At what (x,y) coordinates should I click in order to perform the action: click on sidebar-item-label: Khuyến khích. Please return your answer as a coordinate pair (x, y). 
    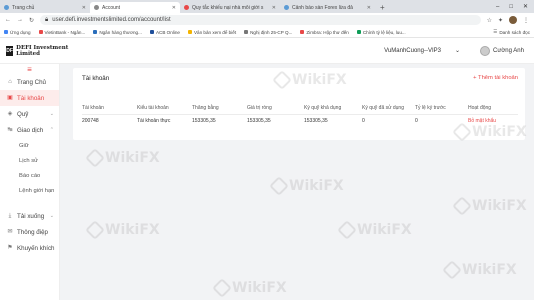
    Looking at the image, I should click on (36, 248).